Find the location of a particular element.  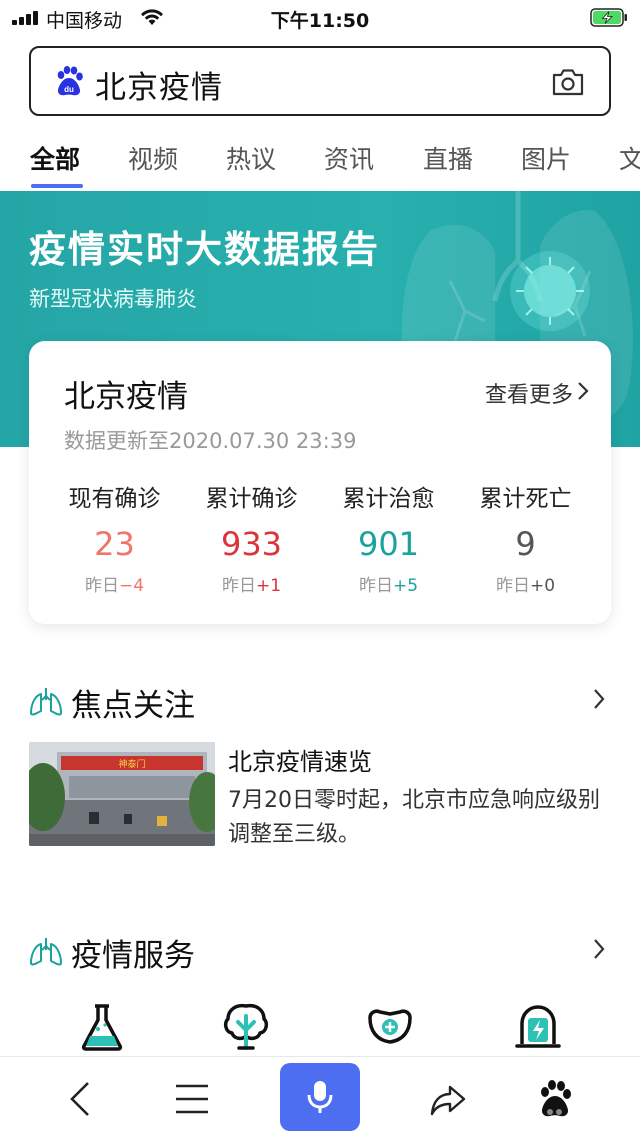

stat-total-cured: 累计治愈 901 昨日+5 is located at coordinates (388, 537).